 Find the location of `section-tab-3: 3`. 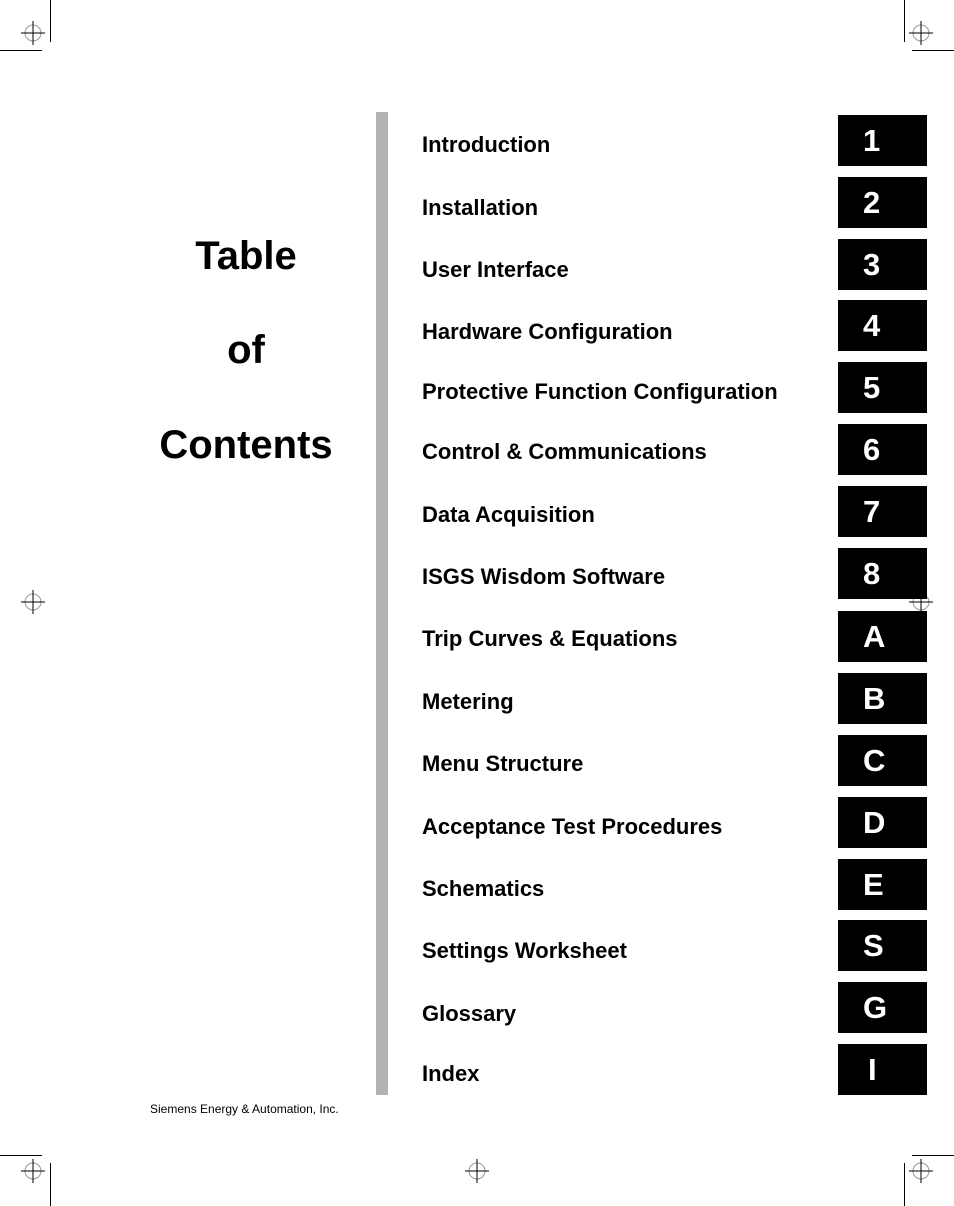

section-tab-3: 3 is located at coordinates (882, 264).